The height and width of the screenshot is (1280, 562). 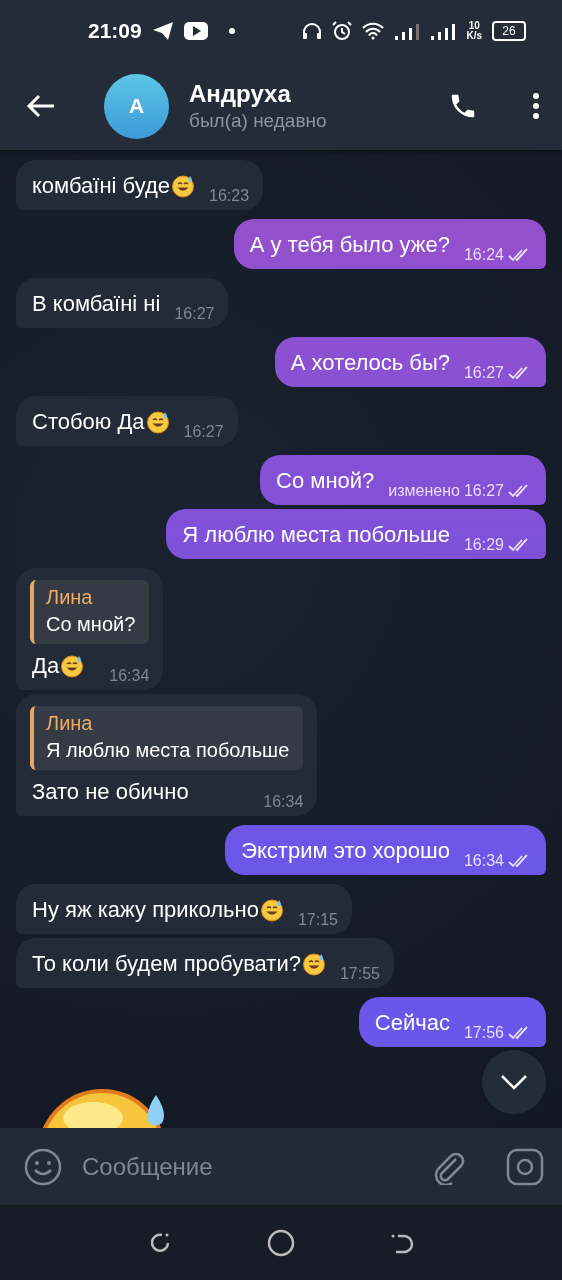 What do you see at coordinates (90, 612) in the screenshot?
I see `reply-quote: Лина Со мной?` at bounding box center [90, 612].